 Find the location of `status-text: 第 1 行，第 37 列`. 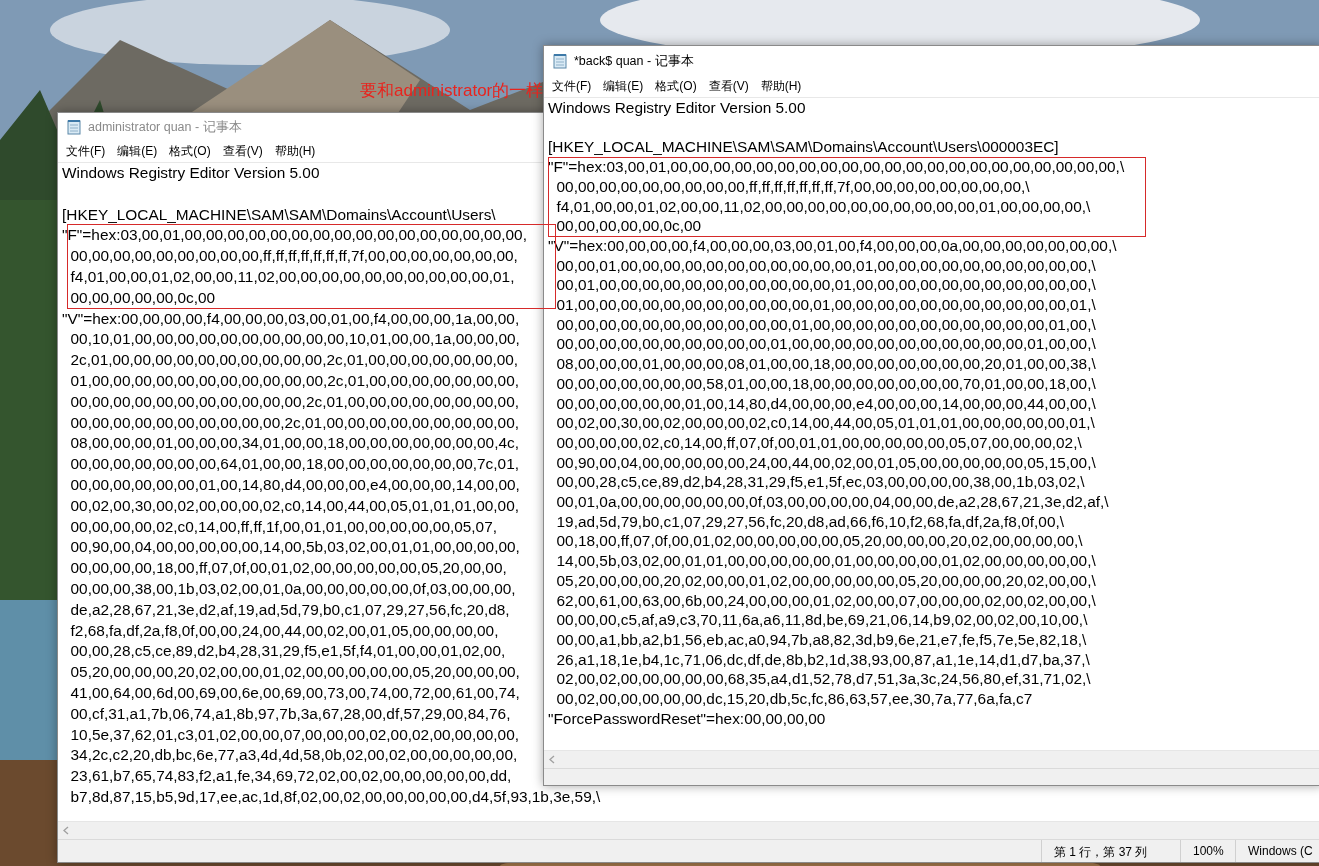

status-text: 第 1 行，第 37 列 is located at coordinates (1110, 851).